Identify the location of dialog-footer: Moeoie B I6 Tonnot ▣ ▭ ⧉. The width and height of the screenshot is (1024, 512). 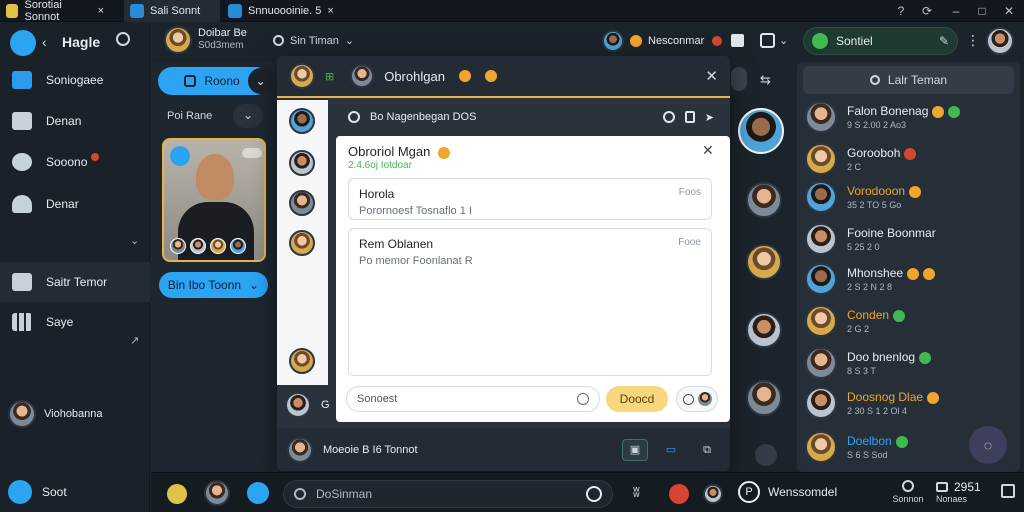
(503, 449).